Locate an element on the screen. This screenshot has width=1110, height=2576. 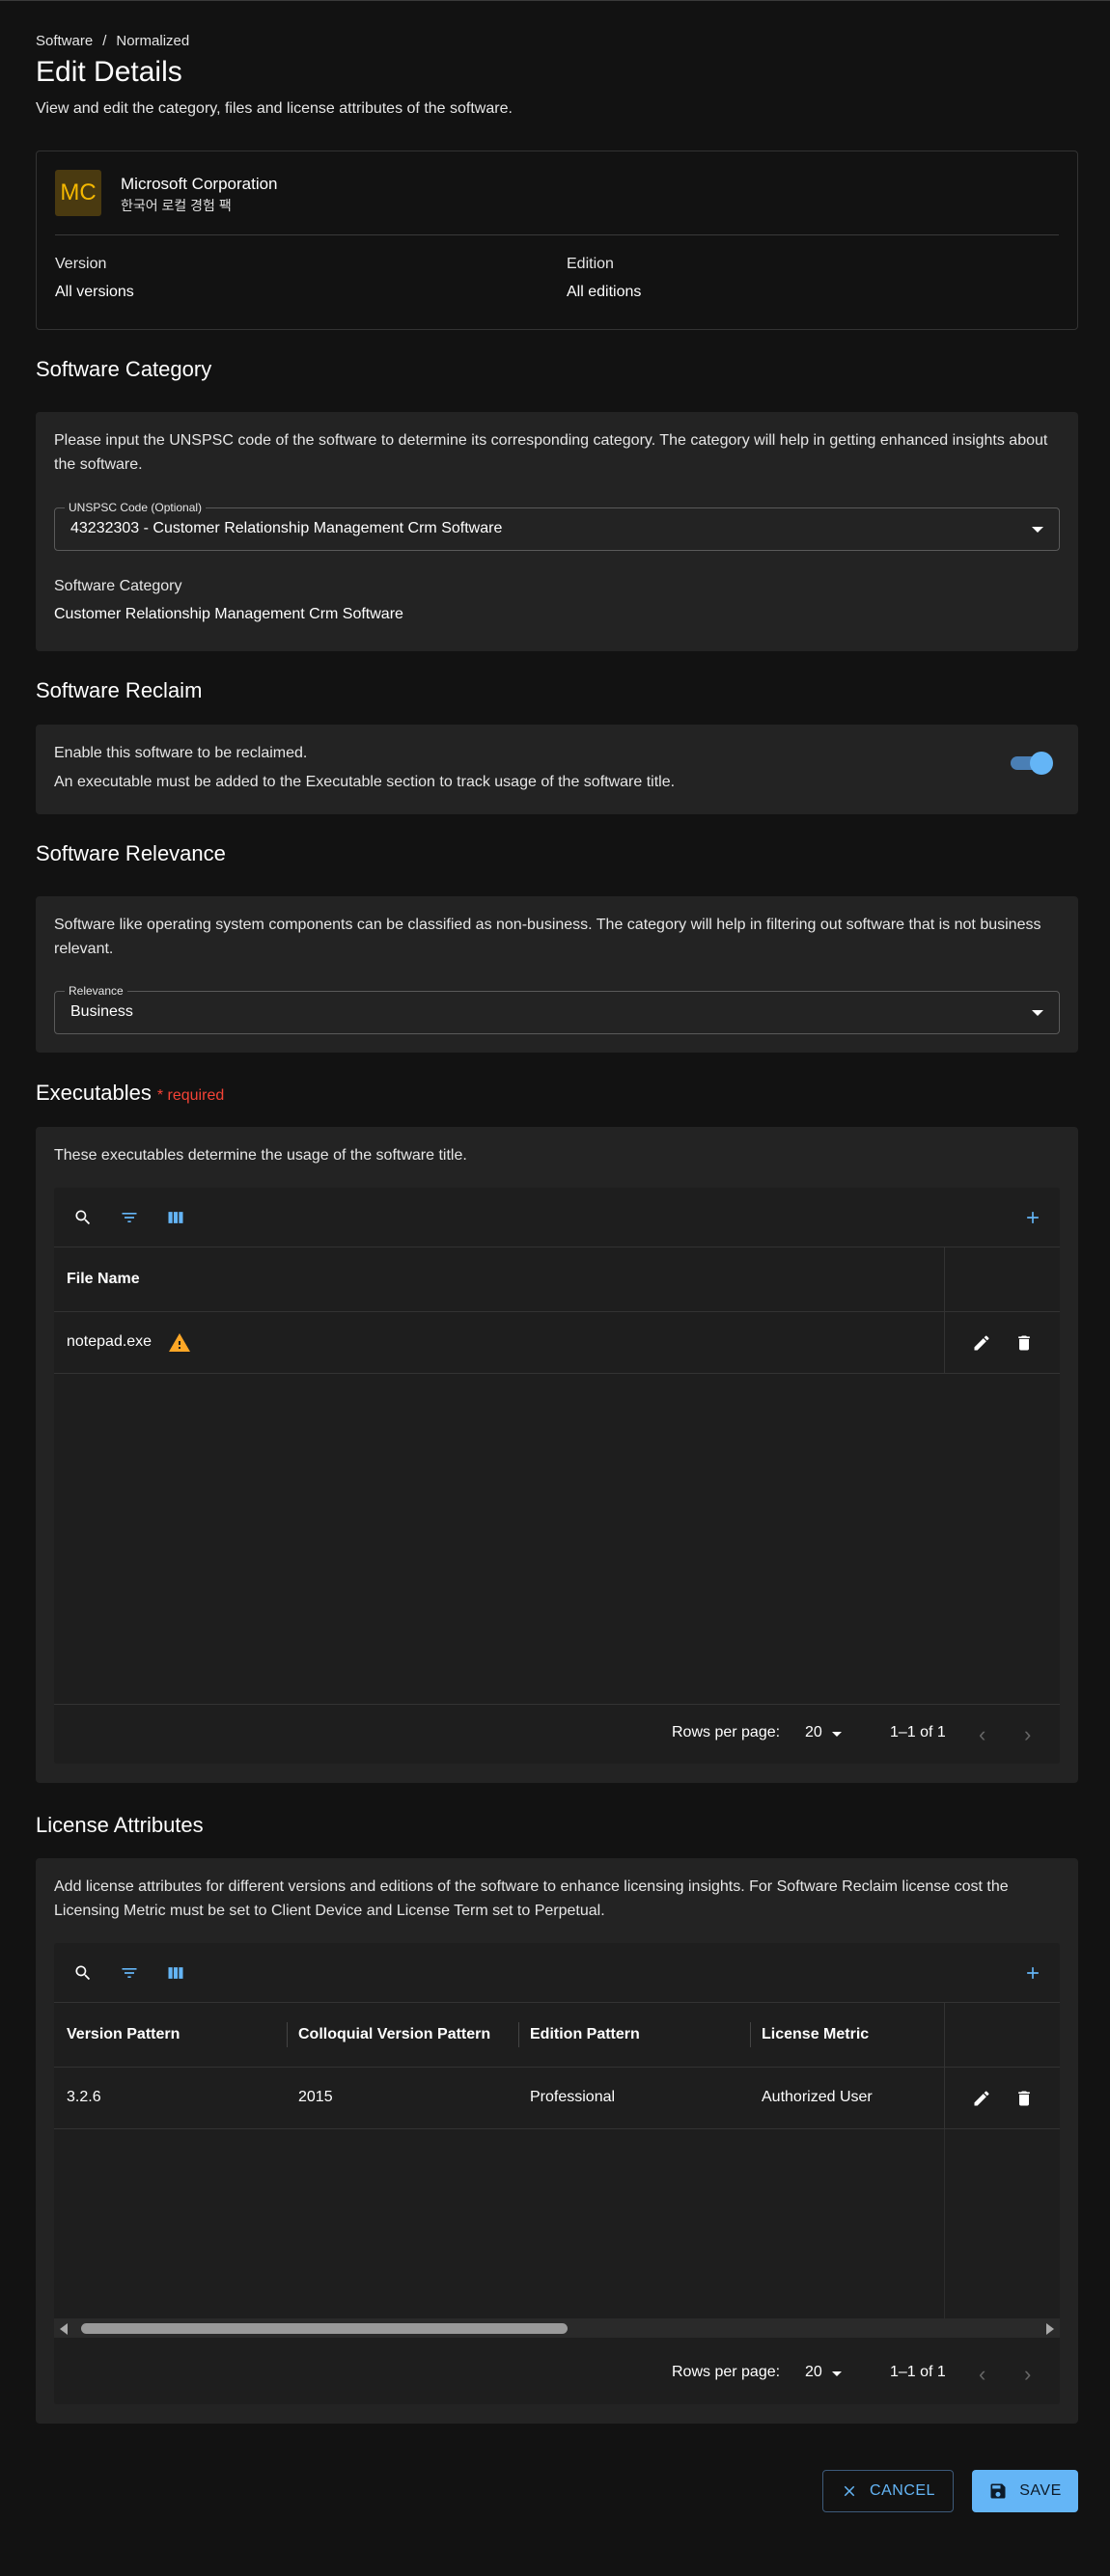
version-pattern-cell: 3.2.6 is located at coordinates (84, 2097).